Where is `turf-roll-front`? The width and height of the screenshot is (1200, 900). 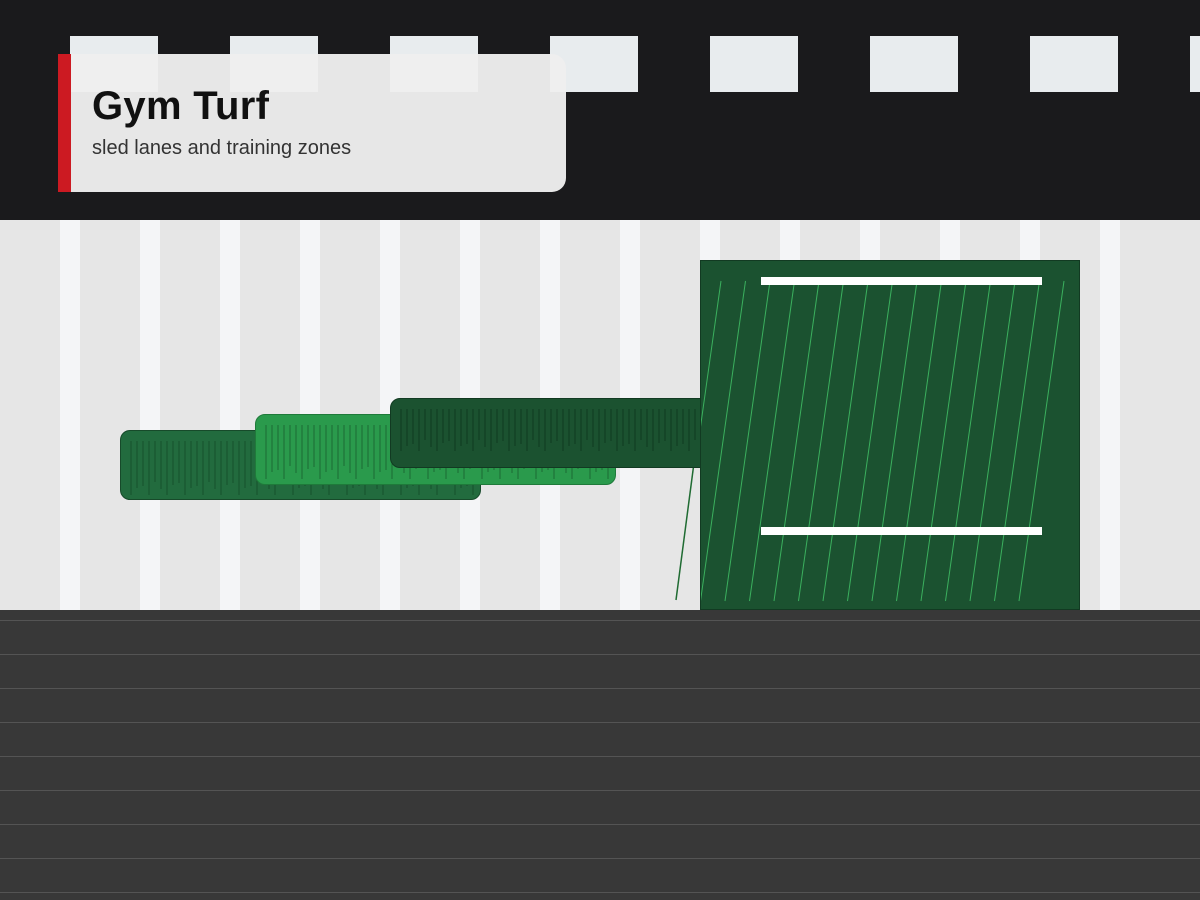 turf-roll-front is located at coordinates (555, 433).